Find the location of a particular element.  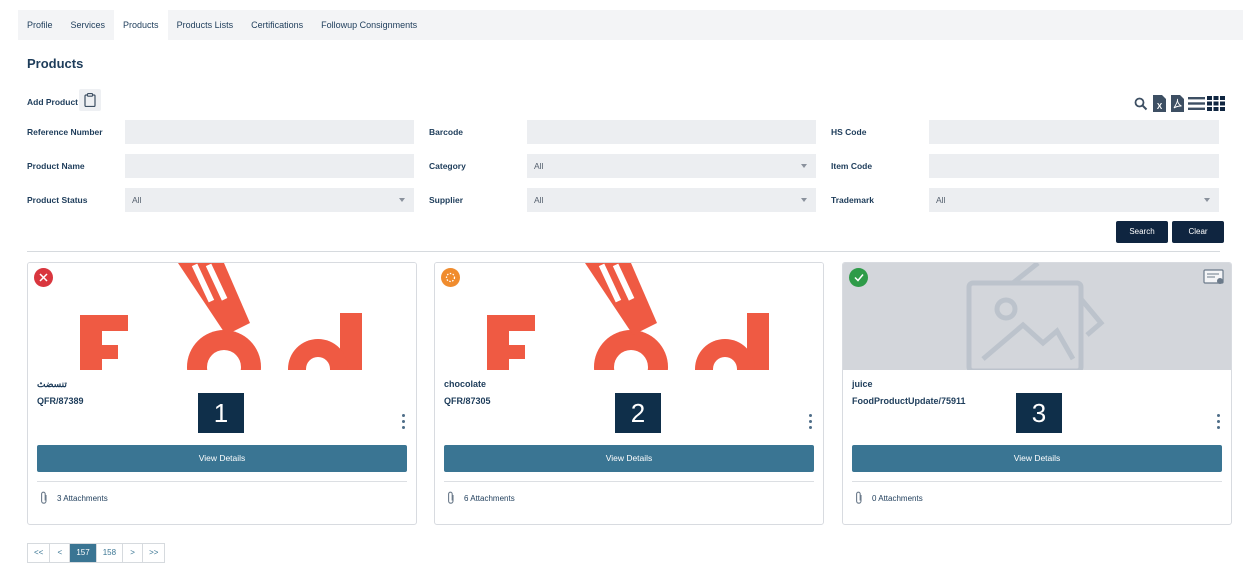

svg-text: X is located at coordinates (1160, 106).